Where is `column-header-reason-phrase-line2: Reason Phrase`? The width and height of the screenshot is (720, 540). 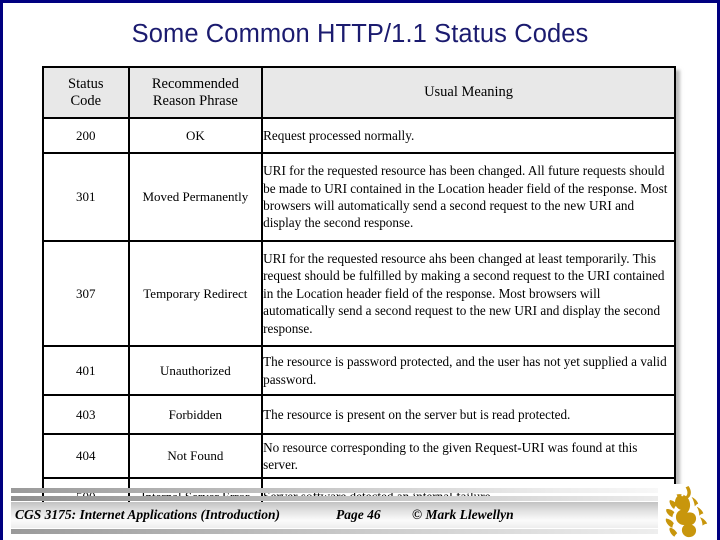 column-header-reason-phrase-line2: Reason Phrase is located at coordinates (195, 100).